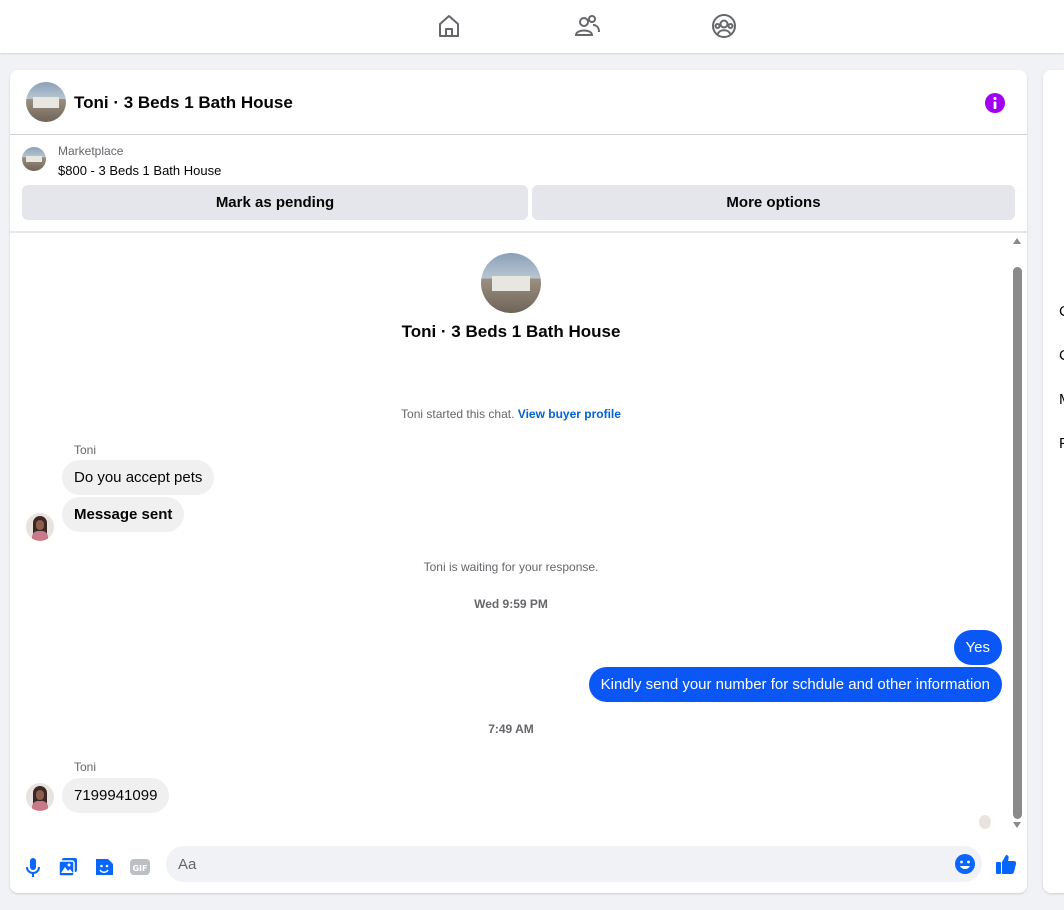  I want to click on conversation-avatar, so click(511, 283).